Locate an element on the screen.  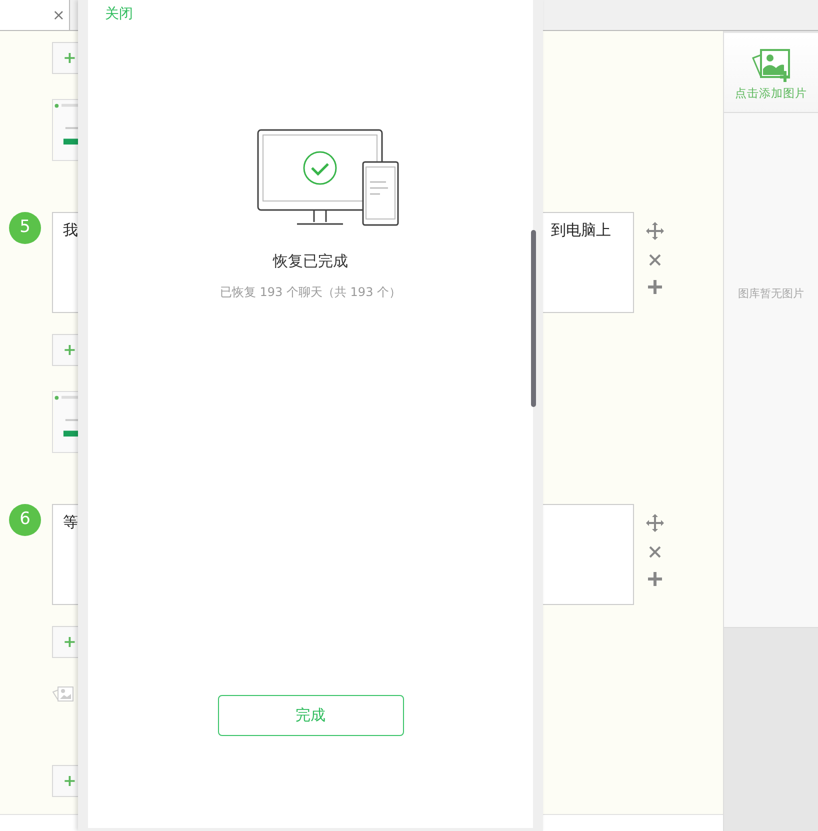
scrollbar-thumb is located at coordinates (533, 318).